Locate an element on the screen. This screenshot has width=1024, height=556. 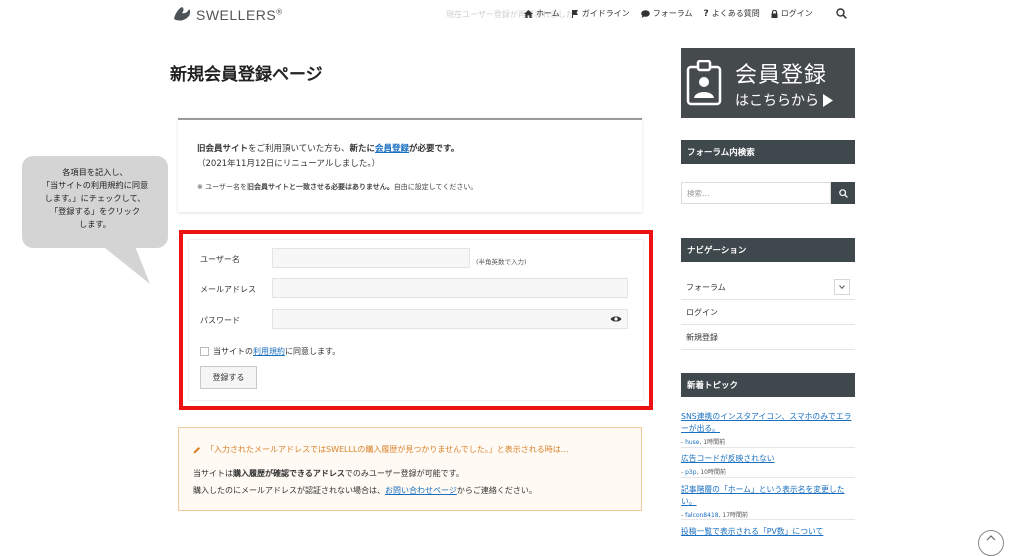
home-icon is located at coordinates (528, 13).